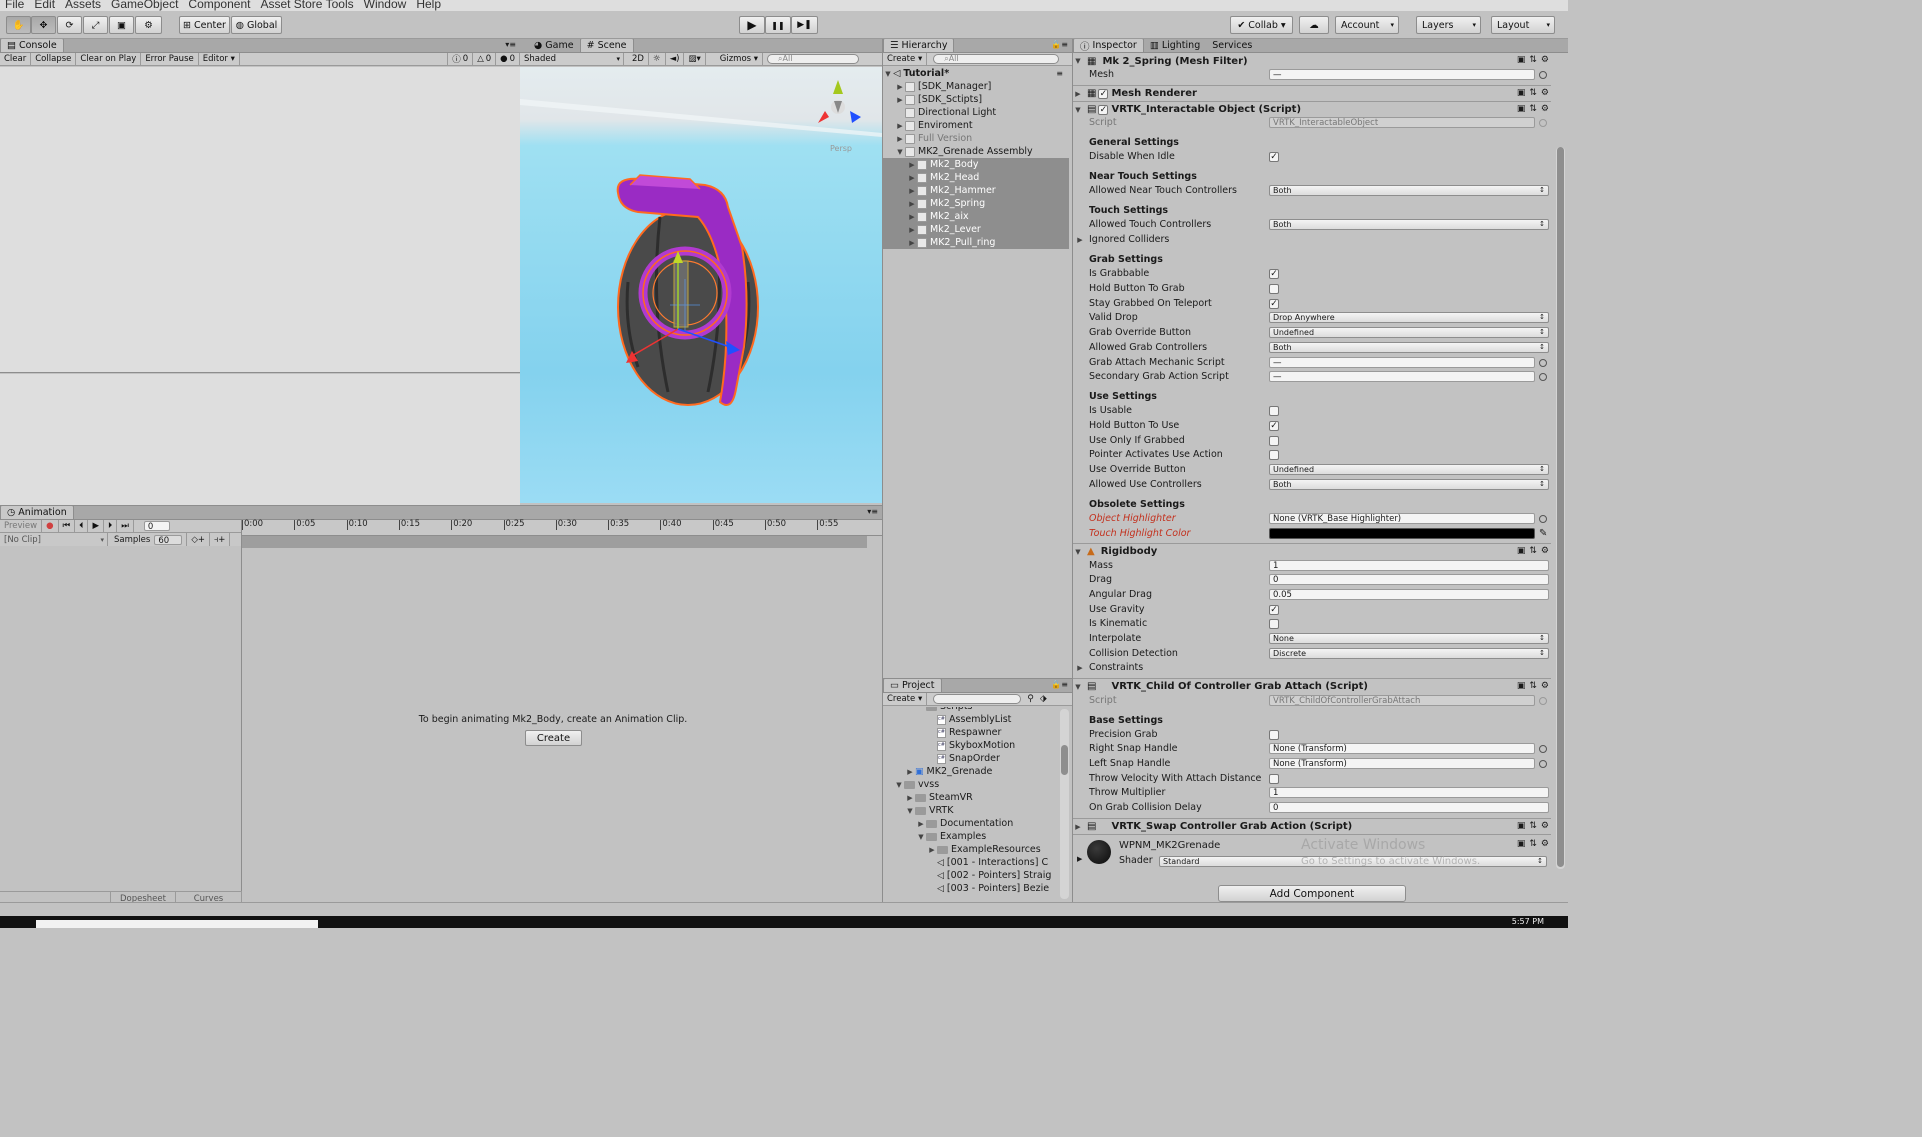 This screenshot has height=1137, width=1922. What do you see at coordinates (1274, 156) in the screenshot?
I see `disable-idle-checkbox: ✓` at bounding box center [1274, 156].